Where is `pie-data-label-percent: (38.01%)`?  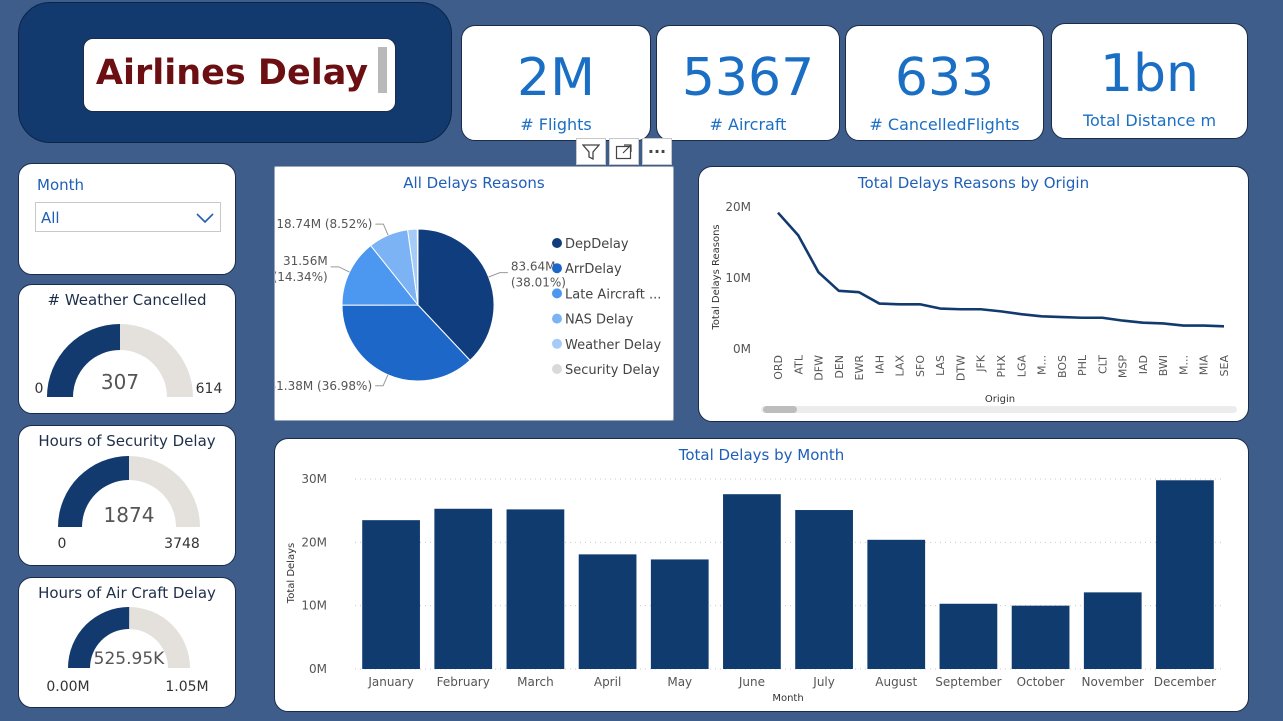 pie-data-label-percent: (38.01%) is located at coordinates (538, 283).